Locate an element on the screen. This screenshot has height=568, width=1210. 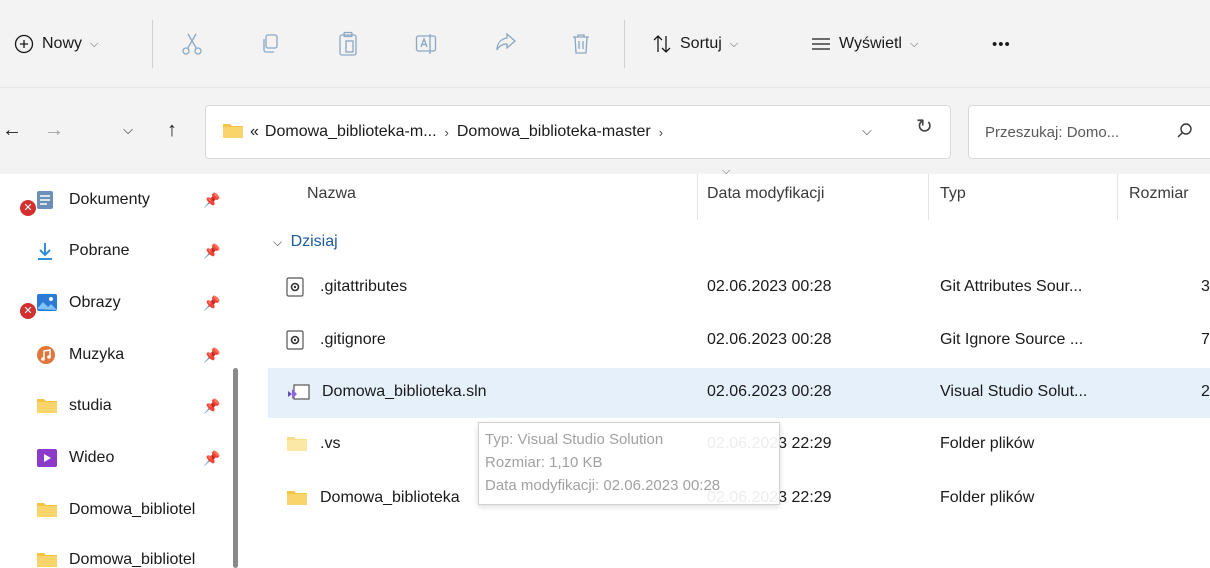
file-type: Folder plików is located at coordinates (987, 497).